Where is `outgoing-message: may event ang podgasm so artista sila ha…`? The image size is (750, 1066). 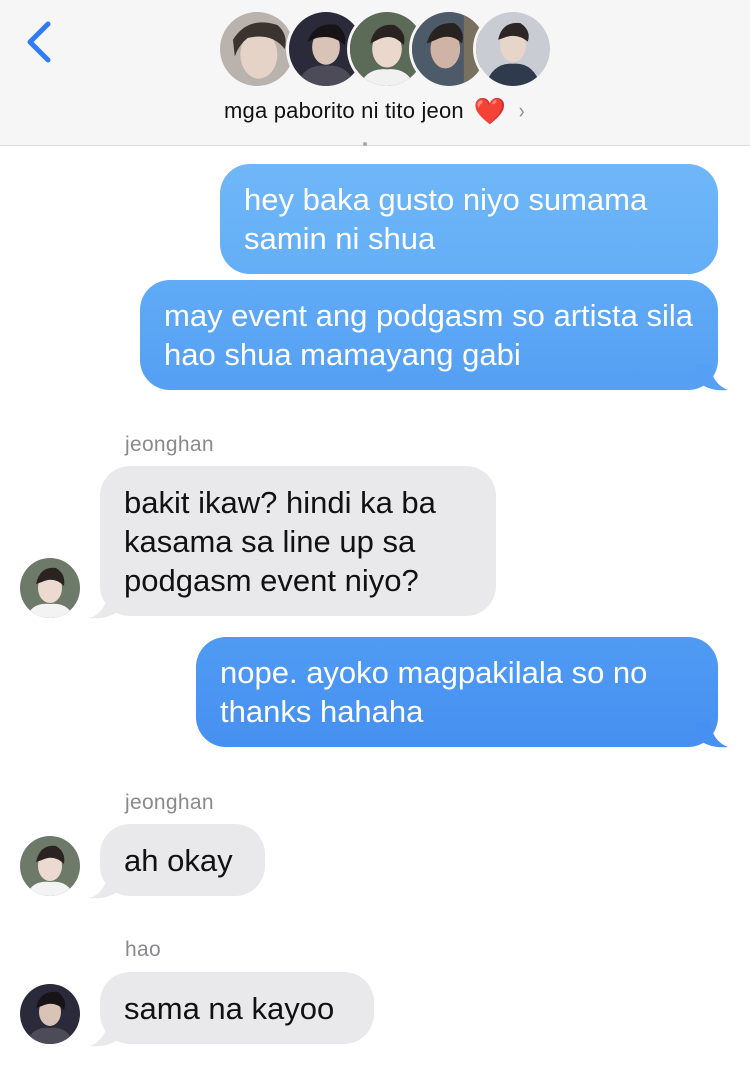 outgoing-message: may event ang podgasm so artista sila ha… is located at coordinates (429, 335).